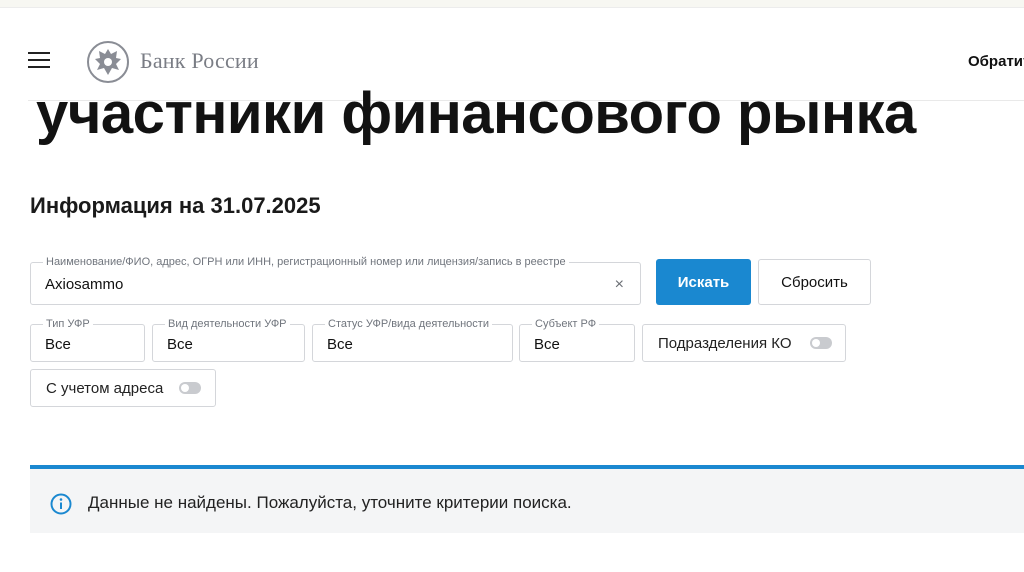  Describe the element at coordinates (996, 61) in the screenshot. I see `header-feedback-link: Обратит` at that location.